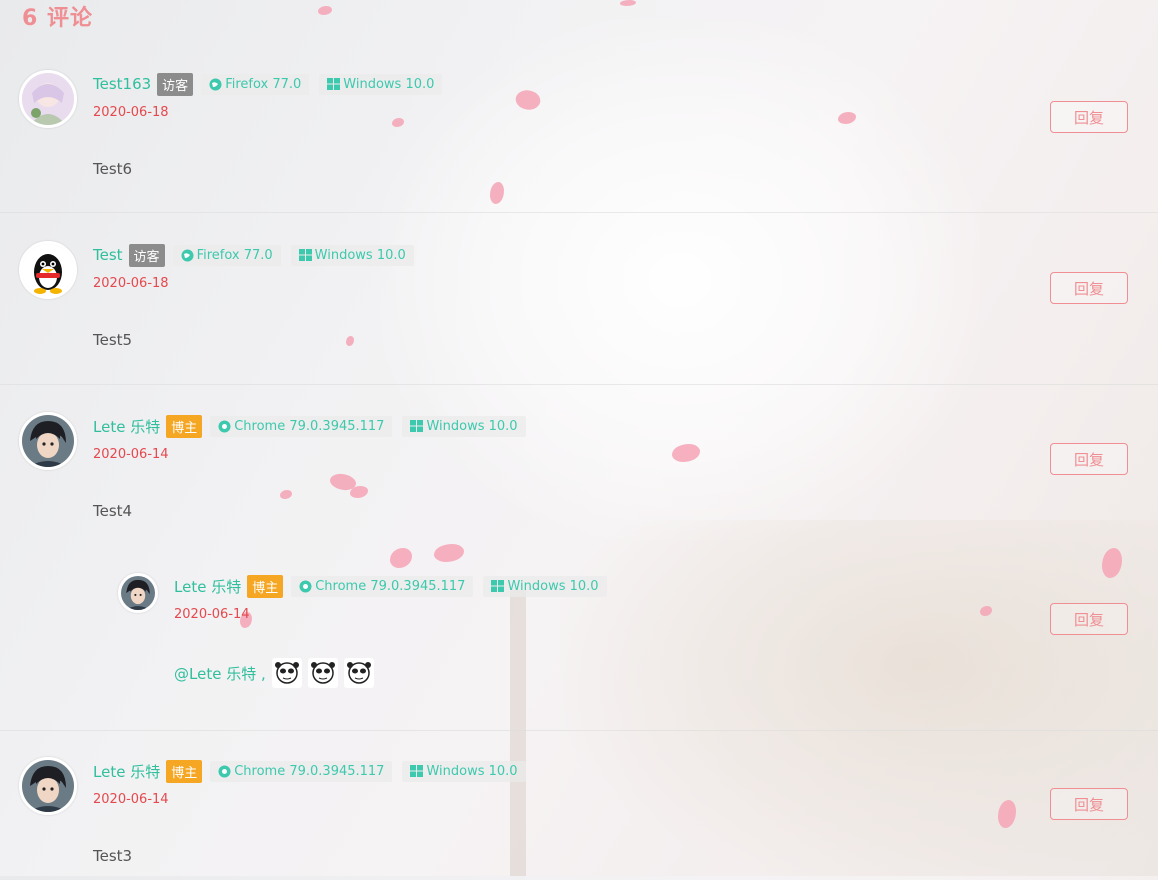  I want to click on comment-text: Test4, so click(113, 511).